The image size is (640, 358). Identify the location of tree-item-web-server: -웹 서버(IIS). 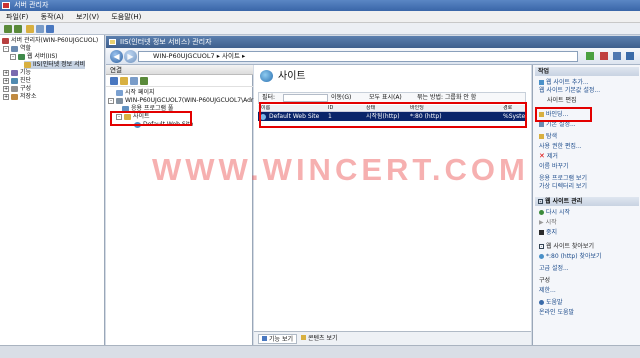
(34, 57).